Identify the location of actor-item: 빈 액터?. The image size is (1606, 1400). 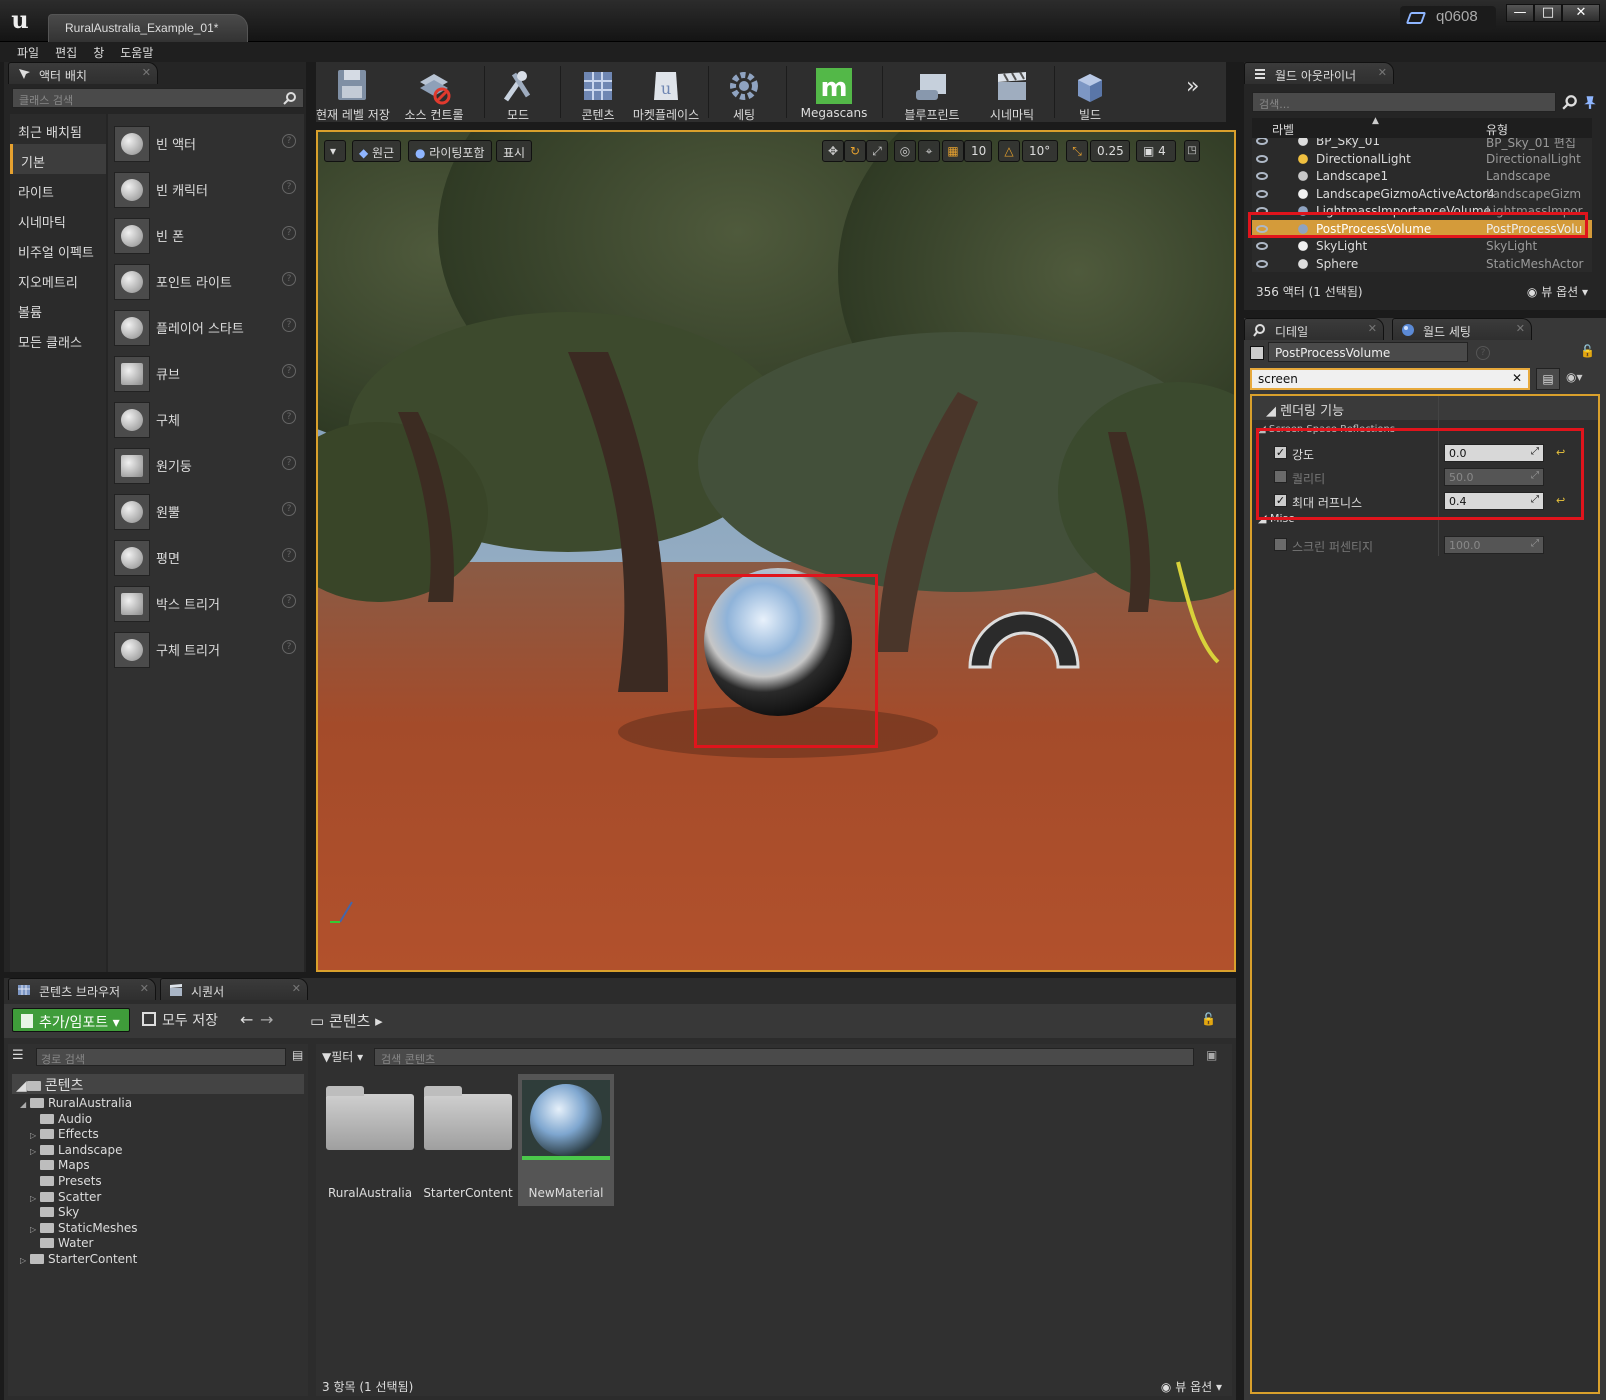
(206, 143).